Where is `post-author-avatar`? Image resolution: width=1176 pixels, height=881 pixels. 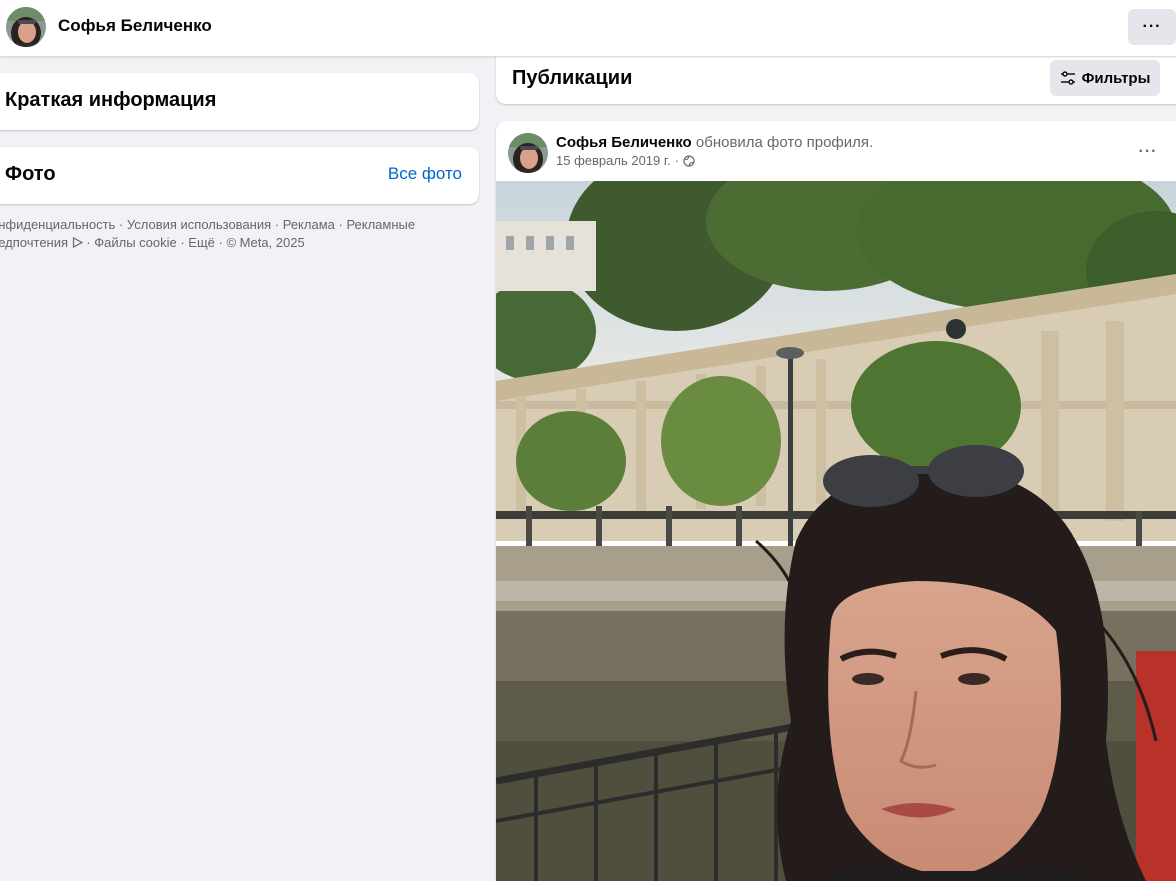 post-author-avatar is located at coordinates (528, 153).